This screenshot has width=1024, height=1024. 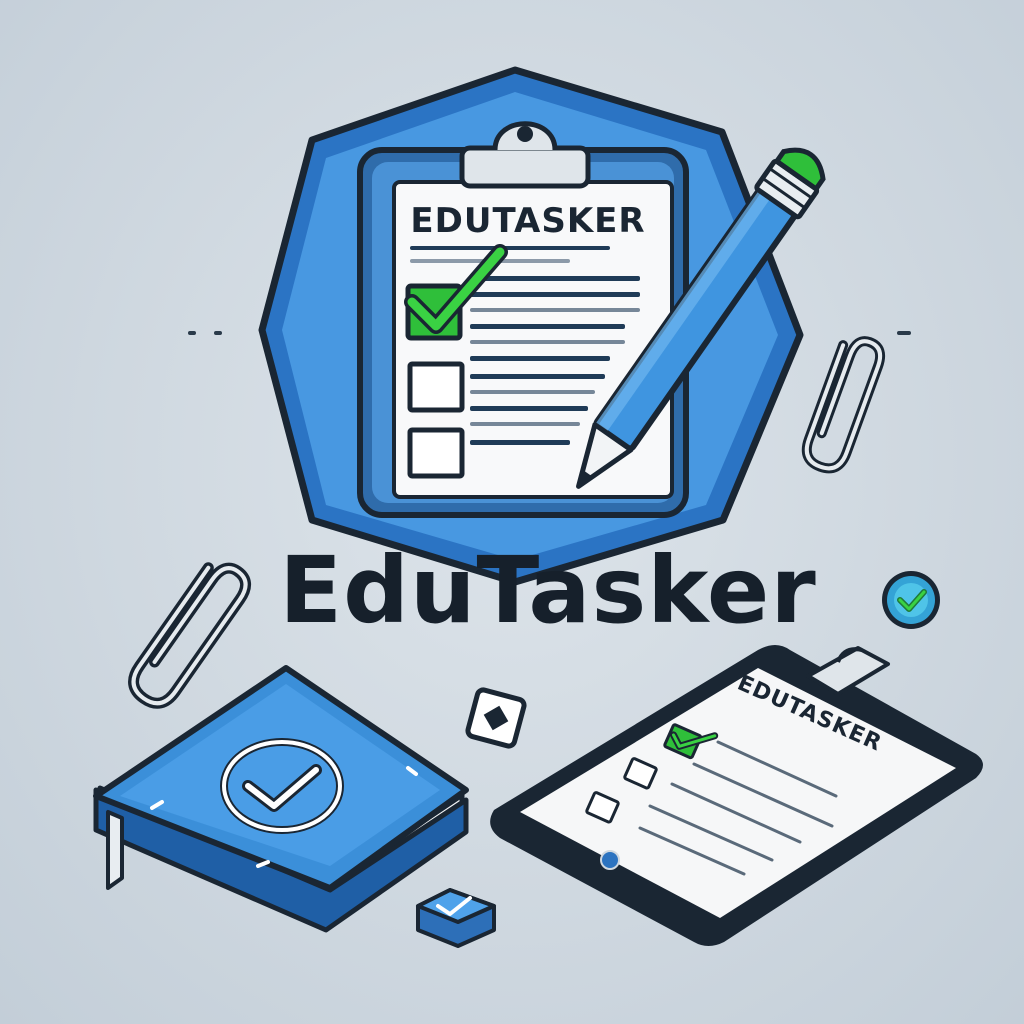 I want to click on brand-wordmark: EduTasker, so click(x=547, y=590).